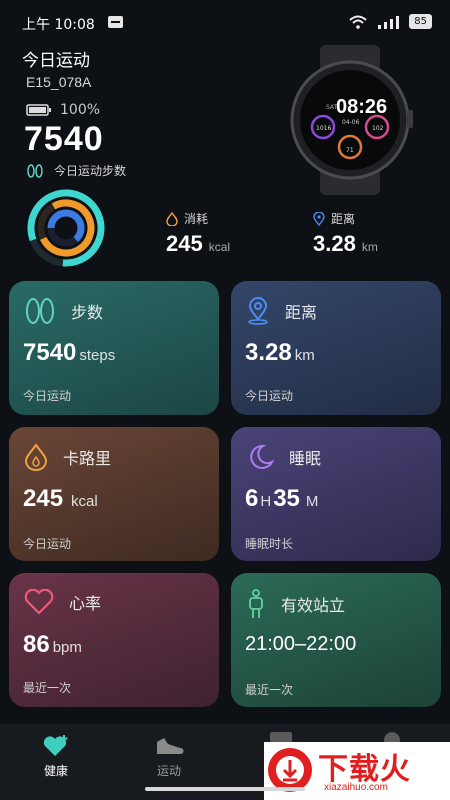 This screenshot has width=450, height=800. I want to click on shoe-icon, so click(170, 746).